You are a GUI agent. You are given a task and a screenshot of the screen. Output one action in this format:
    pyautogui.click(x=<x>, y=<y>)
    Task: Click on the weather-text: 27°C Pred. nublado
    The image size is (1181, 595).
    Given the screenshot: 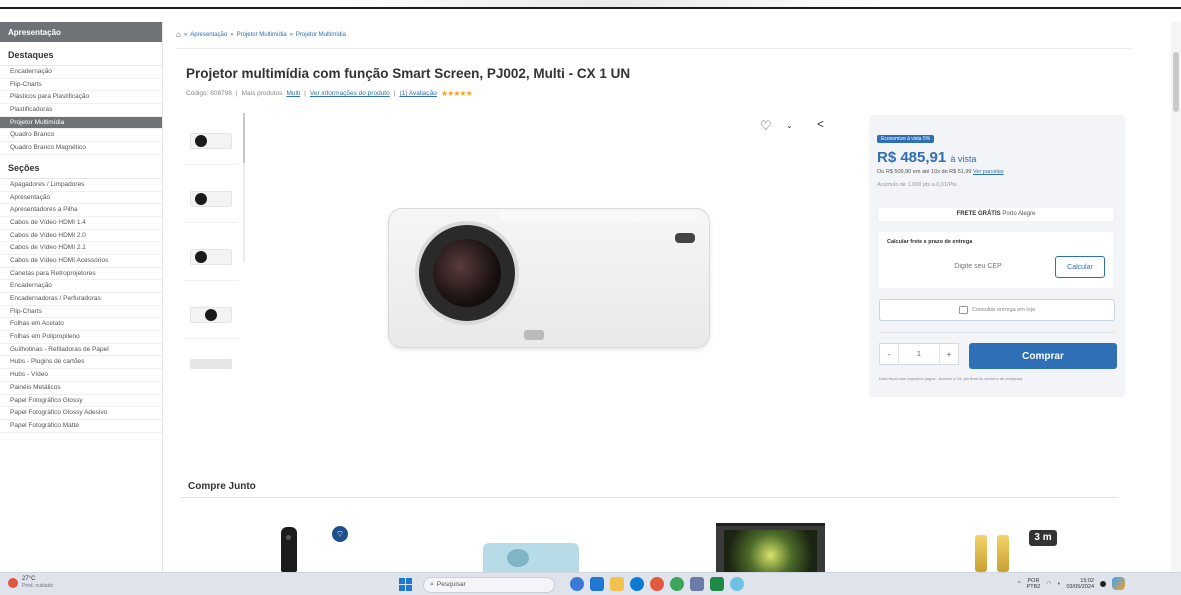 What is the action you would take?
    pyautogui.click(x=37, y=583)
    